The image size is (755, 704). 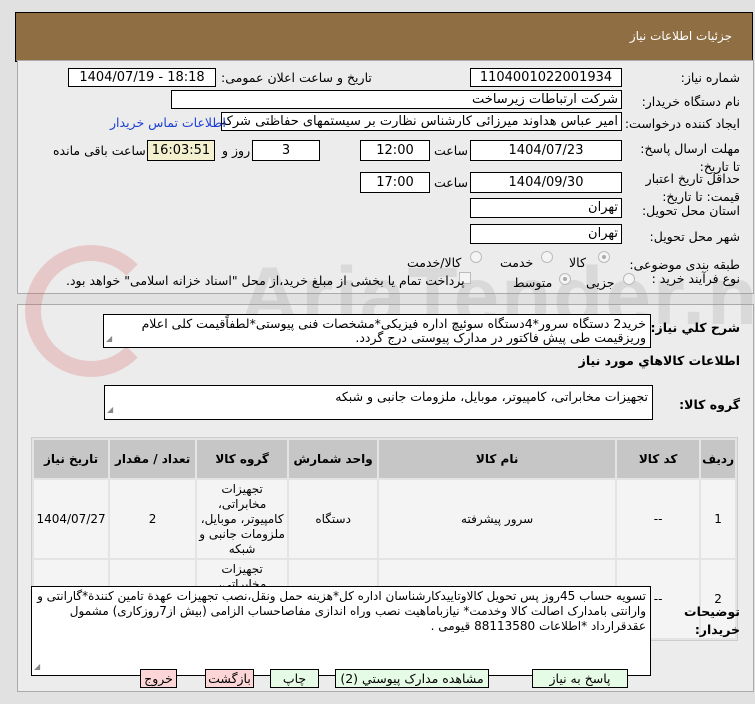 I want to click on exit-button: خروج, so click(x=158, y=678).